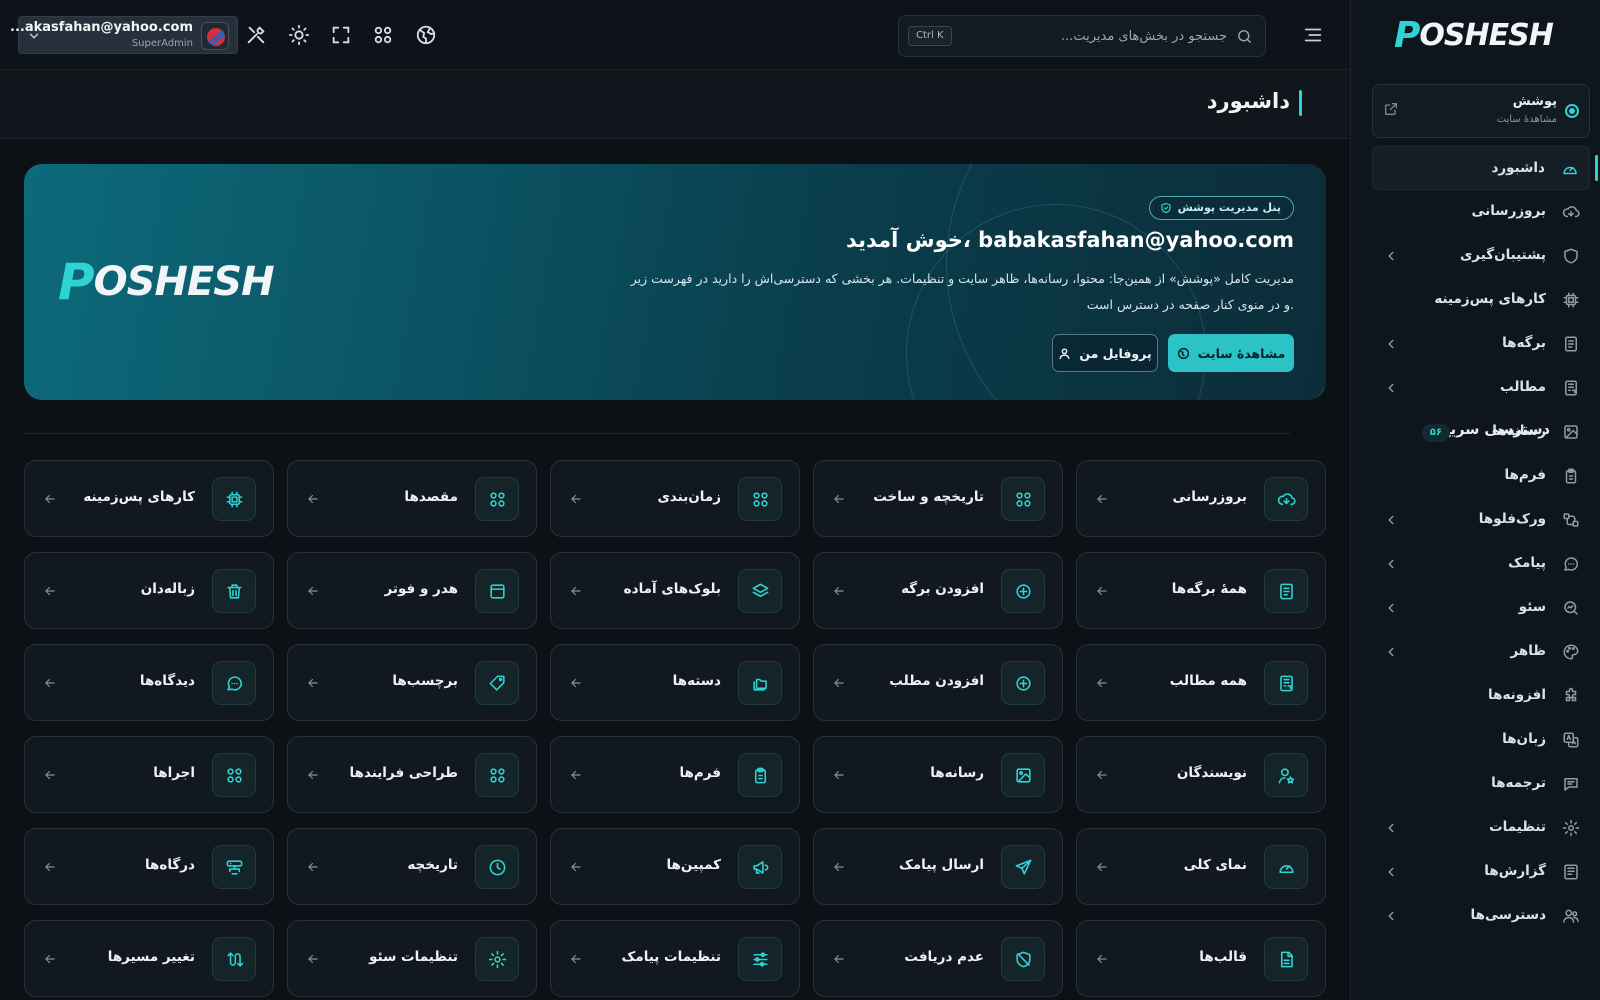  I want to click on quick-access-card: برچسب‌ها, so click(412, 682).